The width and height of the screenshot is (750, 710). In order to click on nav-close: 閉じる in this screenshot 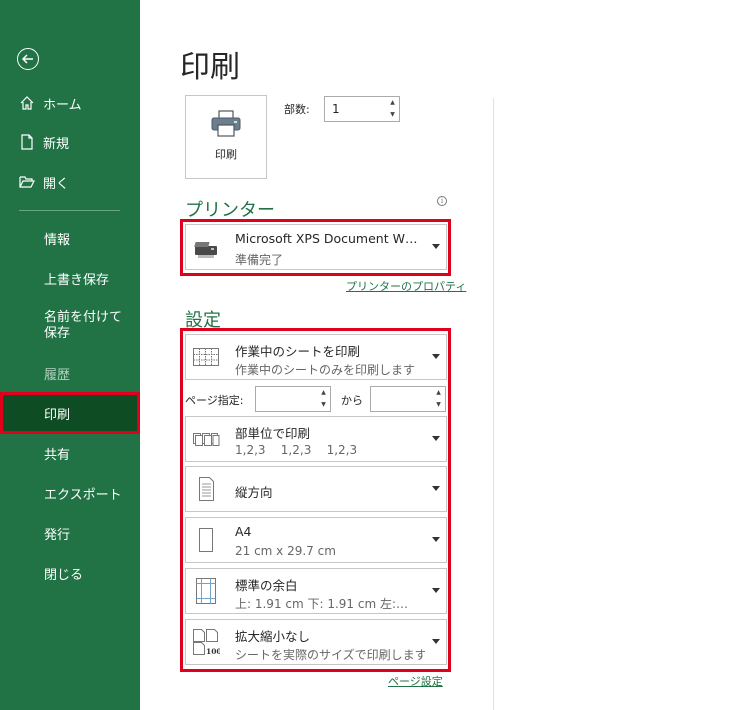, I will do `click(70, 573)`.